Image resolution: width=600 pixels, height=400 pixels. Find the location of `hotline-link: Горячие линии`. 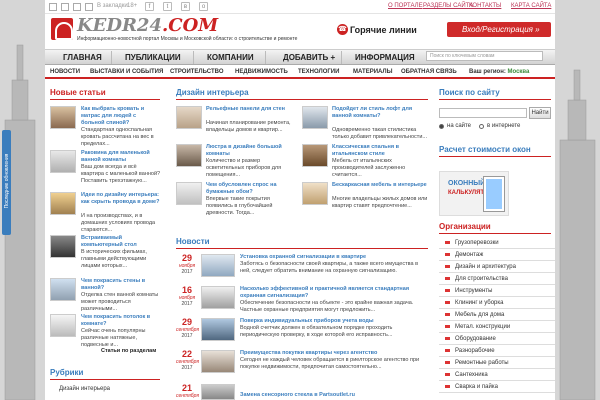

hotline-link: Горячие линии is located at coordinates (383, 30).